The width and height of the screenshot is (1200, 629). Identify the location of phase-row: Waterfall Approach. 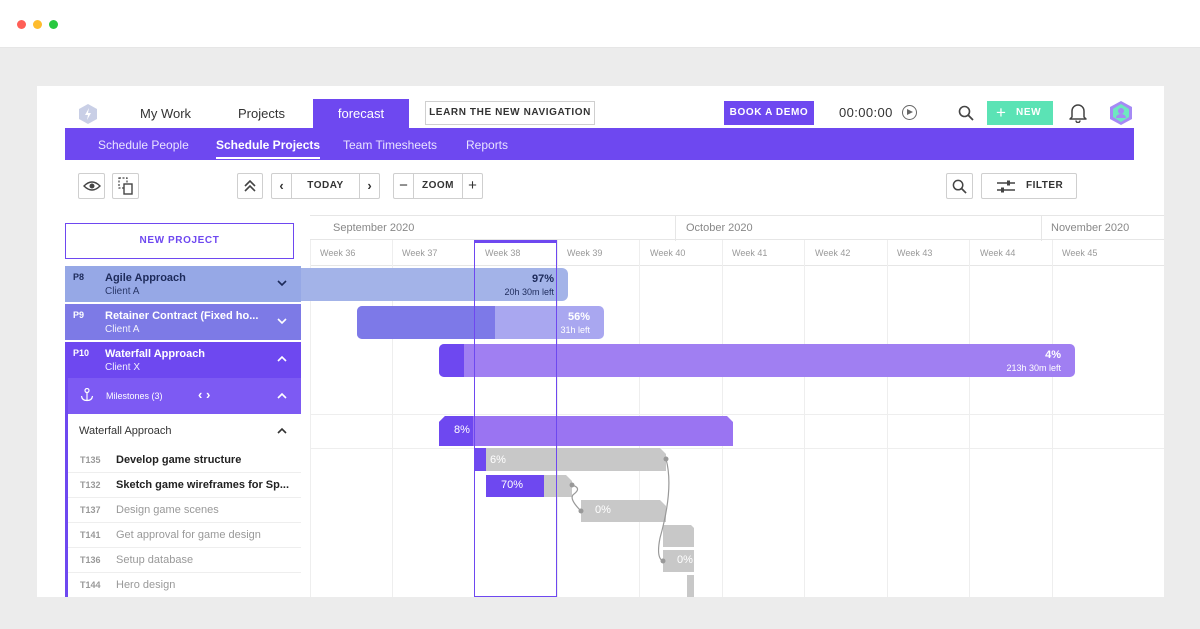
(184, 431).